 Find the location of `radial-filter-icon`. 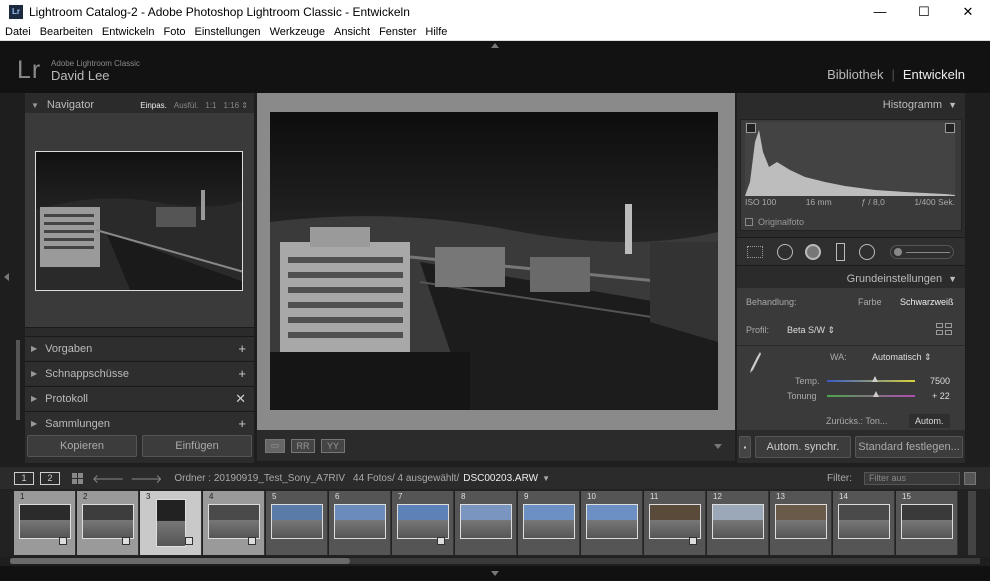

radial-filter-icon is located at coordinates (867, 252).